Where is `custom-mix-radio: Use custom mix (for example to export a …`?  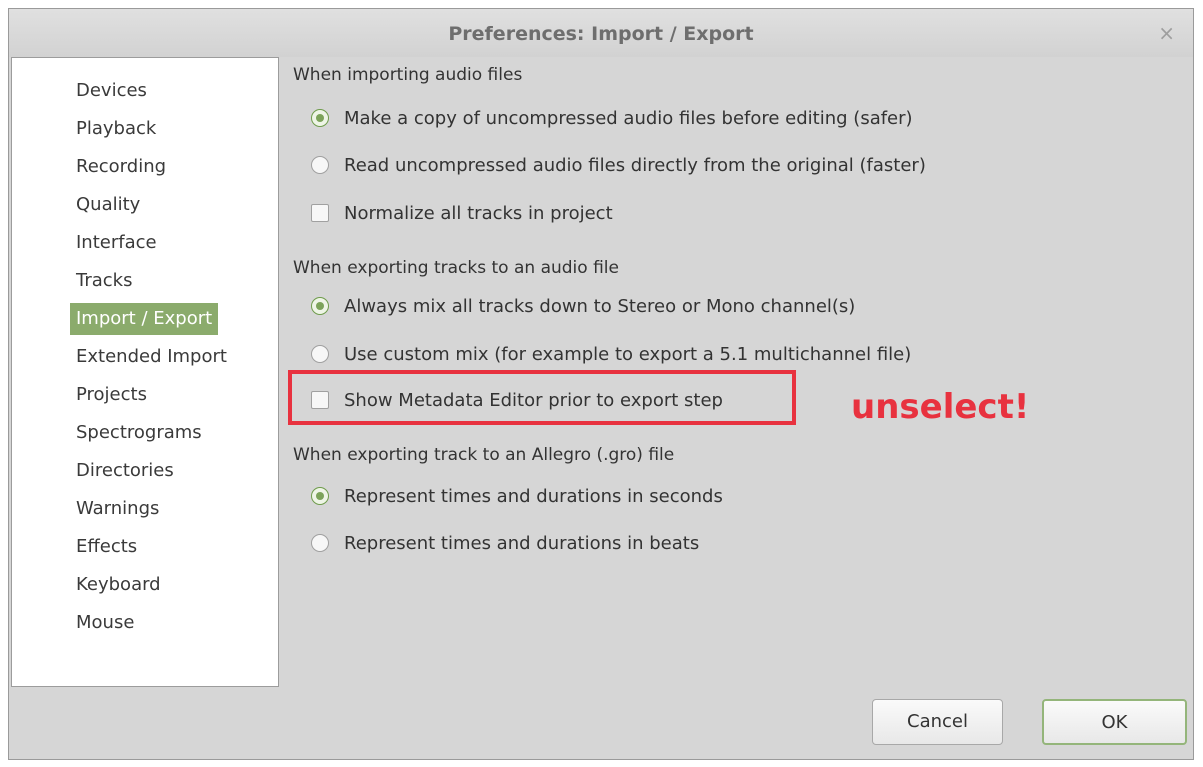
custom-mix-radio: Use custom mix (for example to export a … is located at coordinates (611, 354).